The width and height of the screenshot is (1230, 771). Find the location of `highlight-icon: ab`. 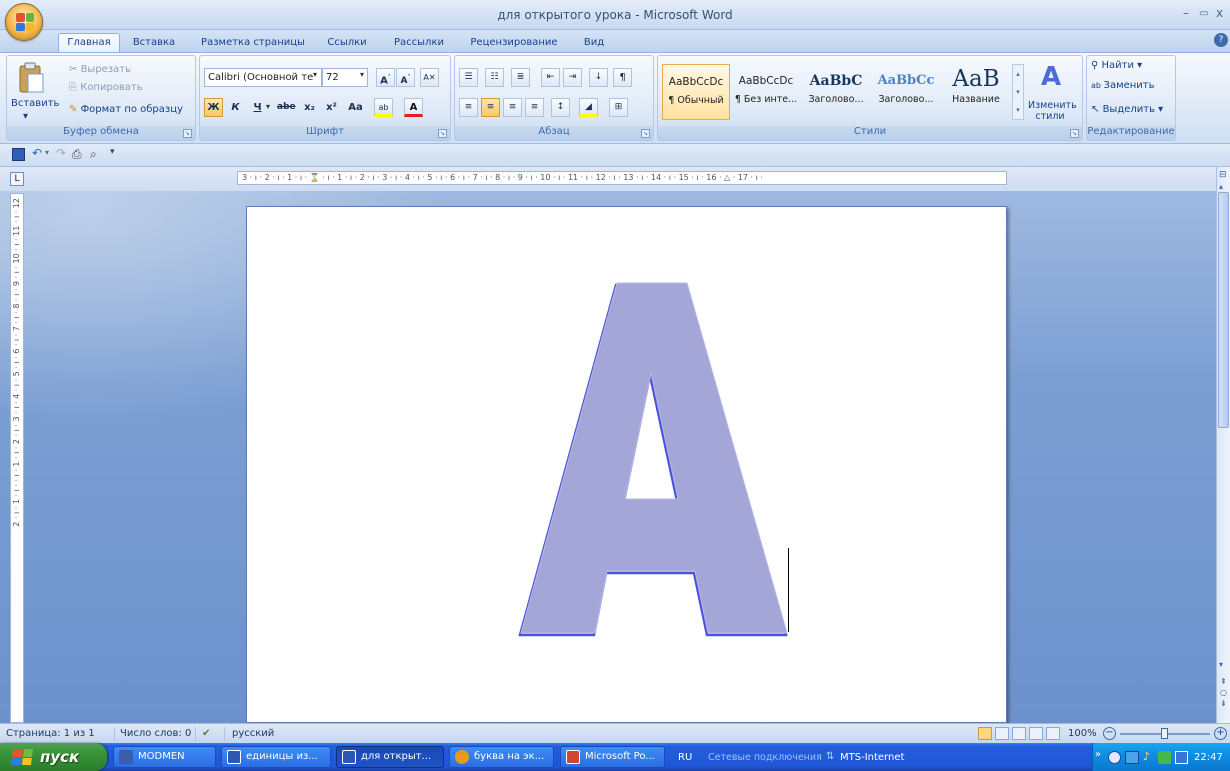

highlight-icon: ab is located at coordinates (383, 107).